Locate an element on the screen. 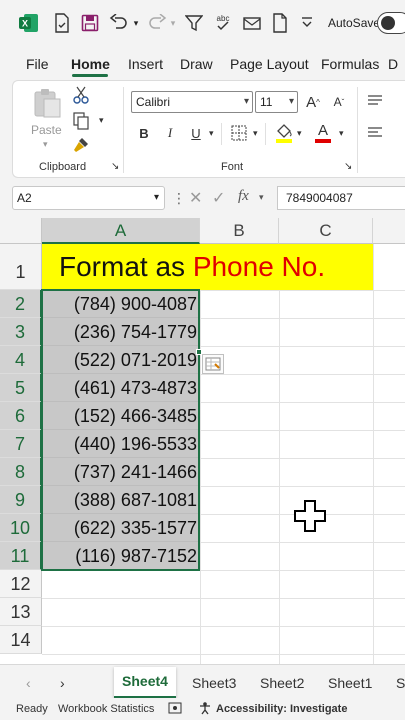 This screenshot has height=720, width=405. phone-cell: (784) 900-4087 is located at coordinates (121, 304).